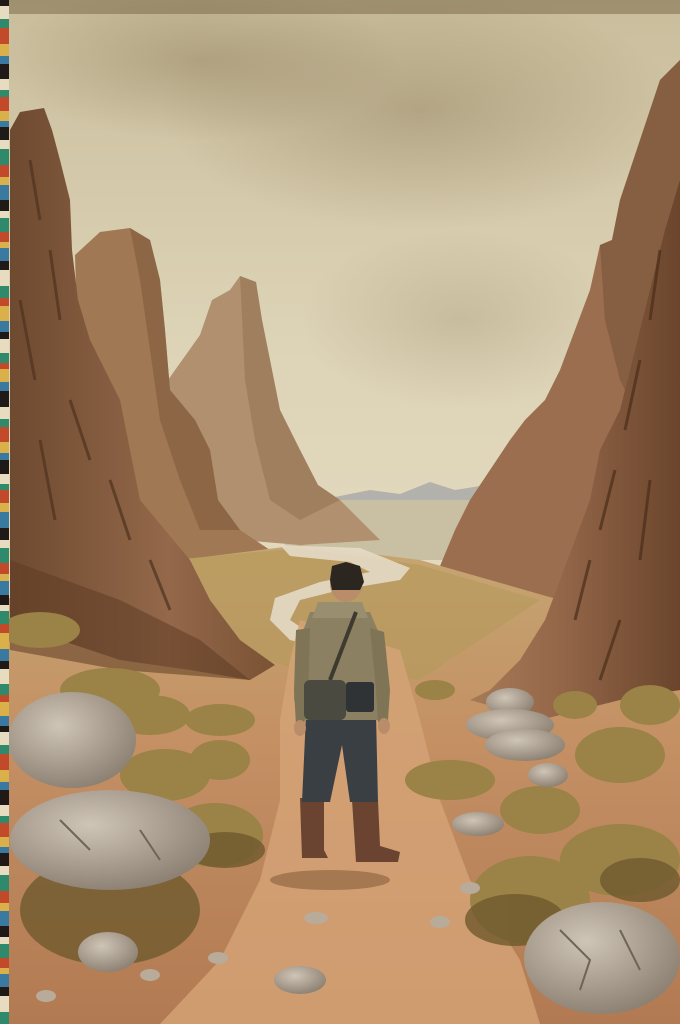 Image resolution: width=680 pixels, height=1024 pixels. I want to click on traveler-shadow, so click(330, 880).